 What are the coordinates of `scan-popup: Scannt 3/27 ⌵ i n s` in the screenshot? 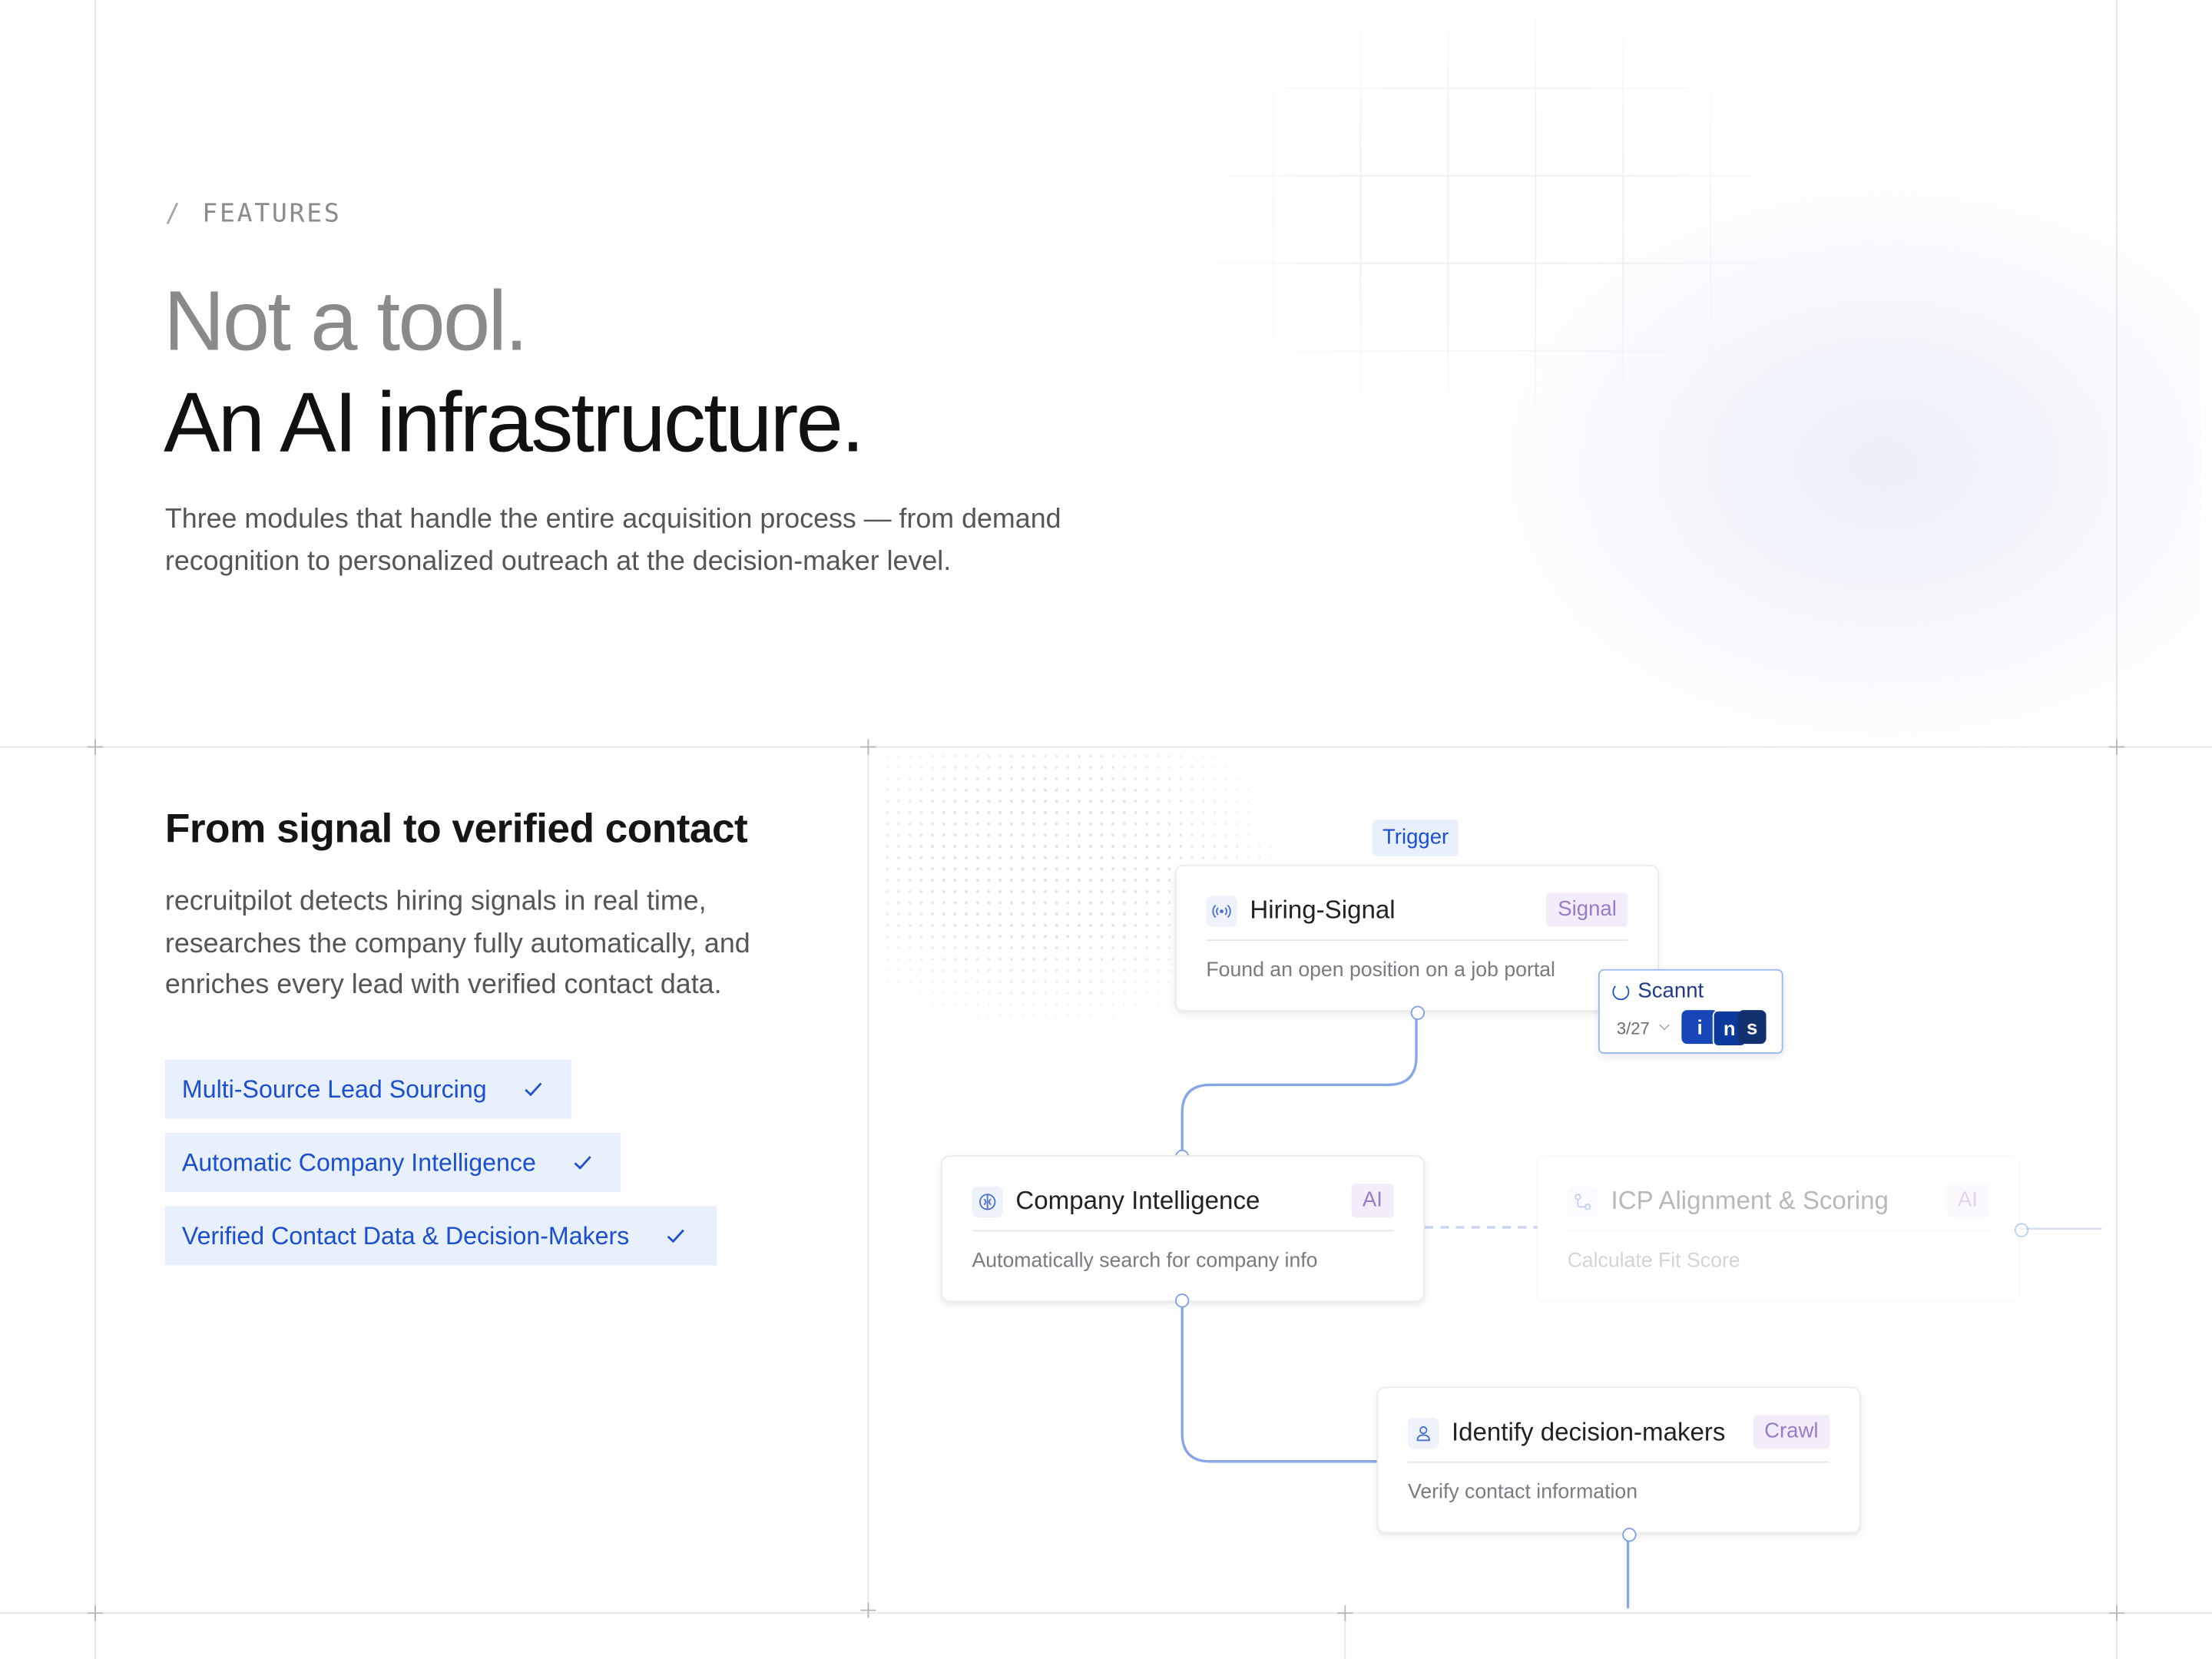 It's located at (1690, 1012).